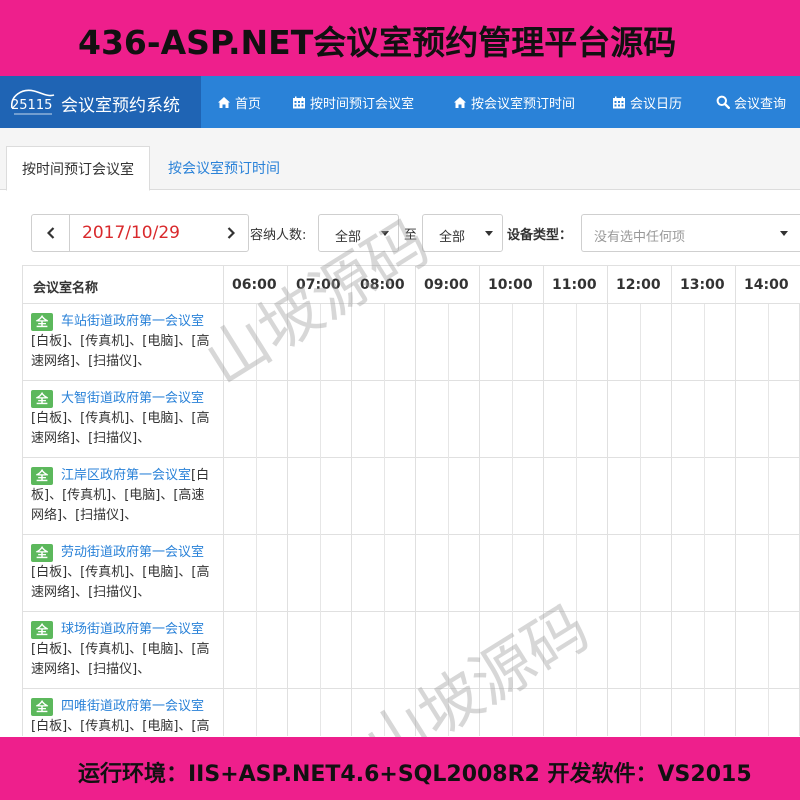 This screenshot has height=800, width=800. I want to click on search-icon, so click(723, 102).